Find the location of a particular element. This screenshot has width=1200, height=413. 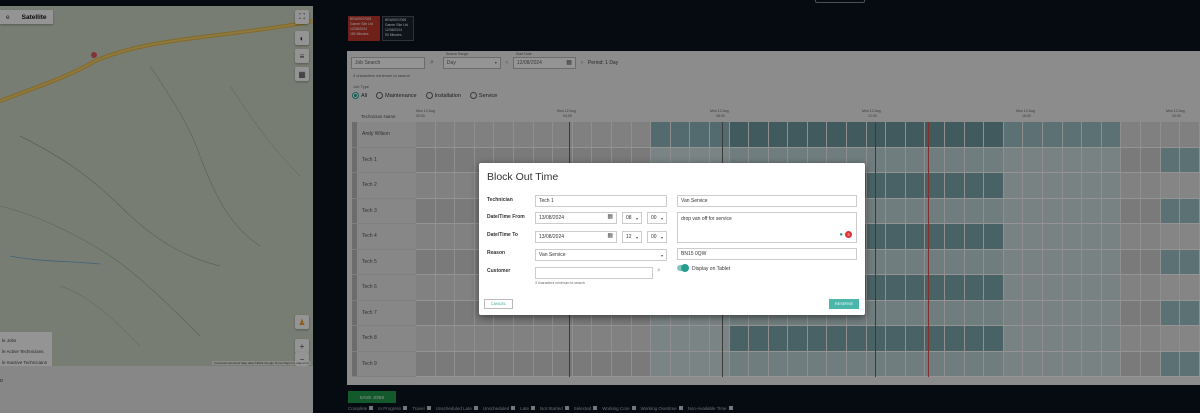

technician-label: Technician is located at coordinates (500, 200).